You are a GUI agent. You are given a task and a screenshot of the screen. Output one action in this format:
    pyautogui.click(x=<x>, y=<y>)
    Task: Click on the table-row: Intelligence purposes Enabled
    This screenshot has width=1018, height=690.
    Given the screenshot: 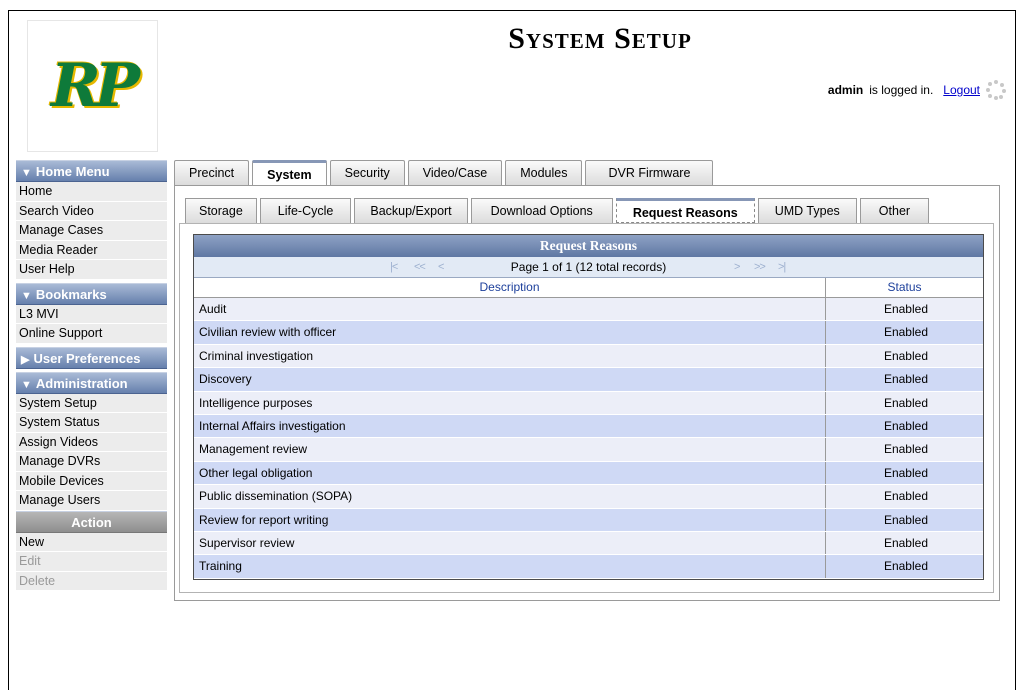 What is the action you would take?
    pyautogui.click(x=588, y=403)
    